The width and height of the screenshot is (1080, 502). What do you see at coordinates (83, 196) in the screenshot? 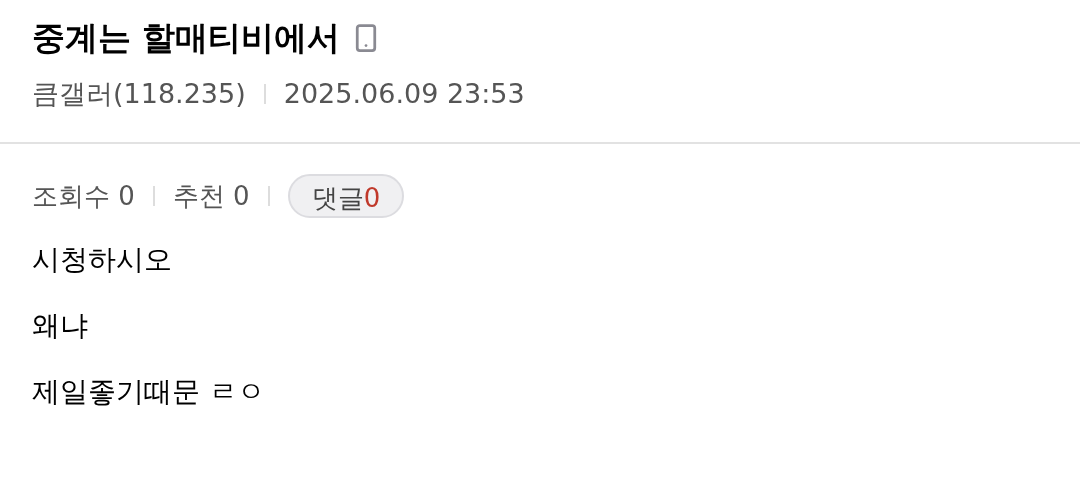
I see `stat-count: 조회수 0` at bounding box center [83, 196].